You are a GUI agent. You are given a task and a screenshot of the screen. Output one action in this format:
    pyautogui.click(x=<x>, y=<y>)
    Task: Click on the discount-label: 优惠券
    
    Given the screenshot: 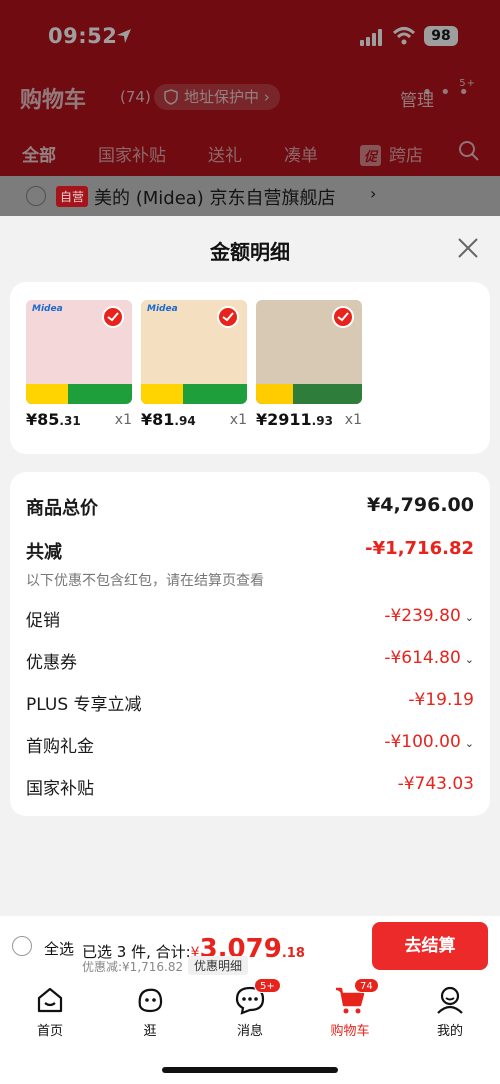 What is the action you would take?
    pyautogui.click(x=51, y=663)
    